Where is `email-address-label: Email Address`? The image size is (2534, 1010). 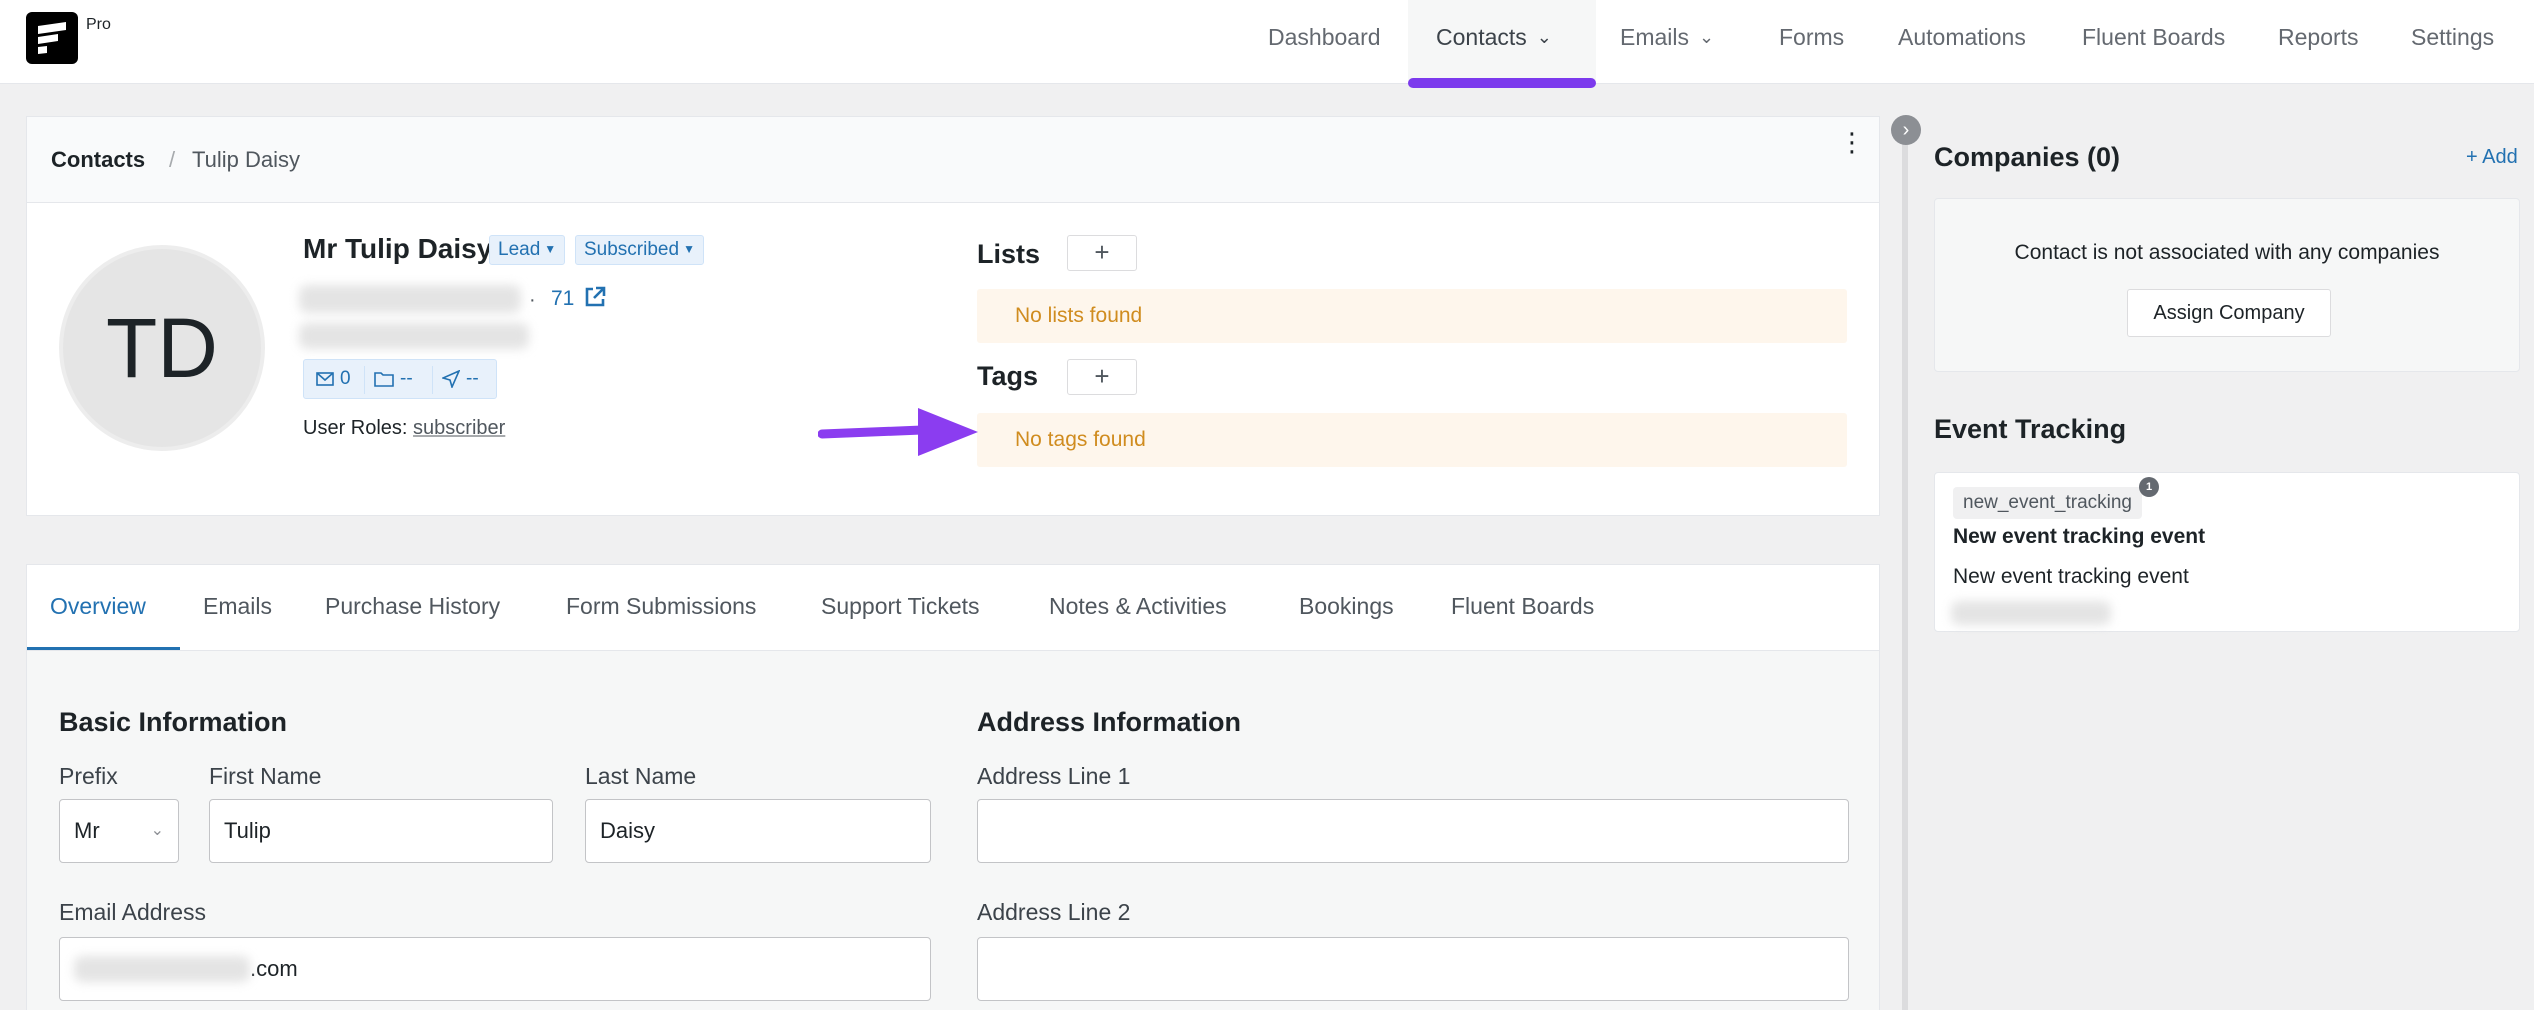 email-address-label: Email Address is located at coordinates (133, 912).